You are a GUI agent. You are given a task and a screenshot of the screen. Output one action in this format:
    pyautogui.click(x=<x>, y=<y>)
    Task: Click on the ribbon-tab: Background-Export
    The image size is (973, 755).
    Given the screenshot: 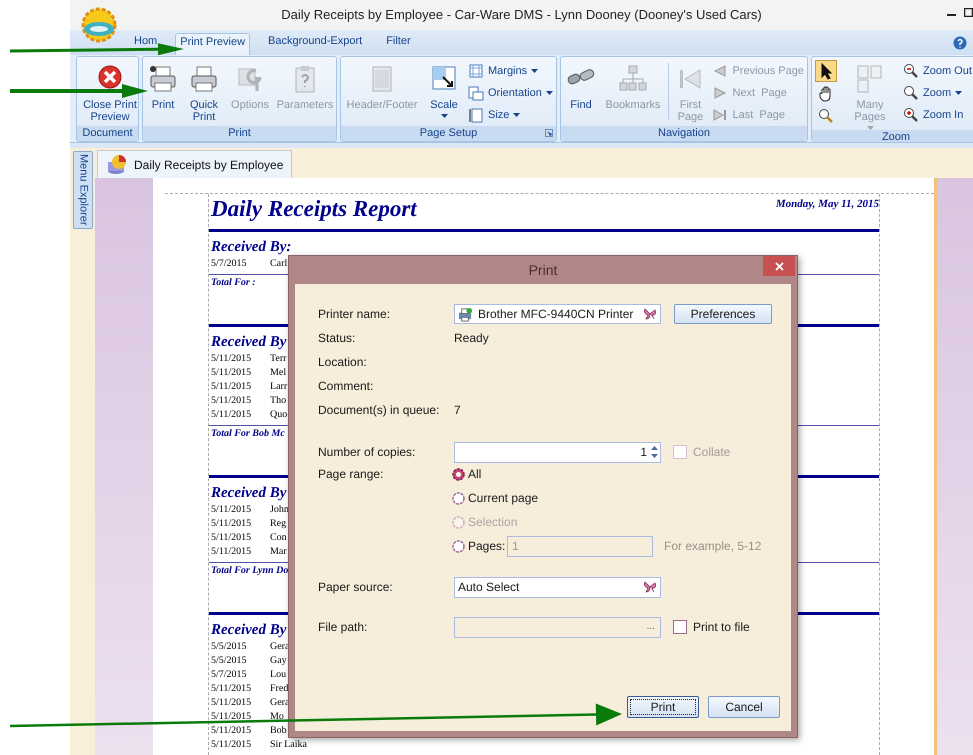 What is the action you would take?
    pyautogui.click(x=315, y=41)
    